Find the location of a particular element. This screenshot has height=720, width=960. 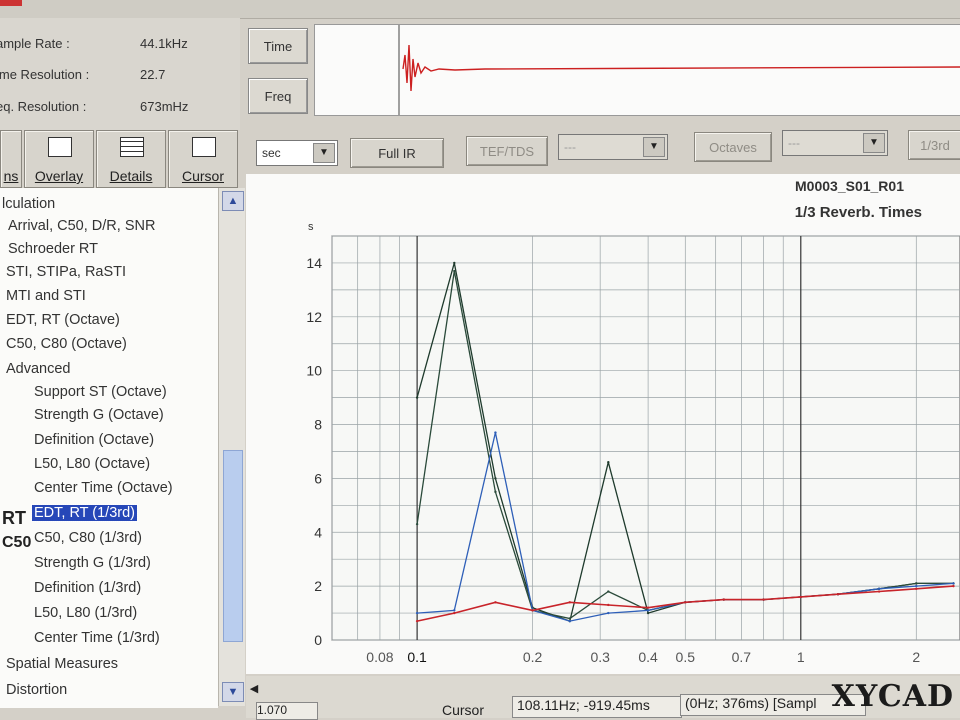

tef-tds-button: TEF/TDS is located at coordinates (507, 151).